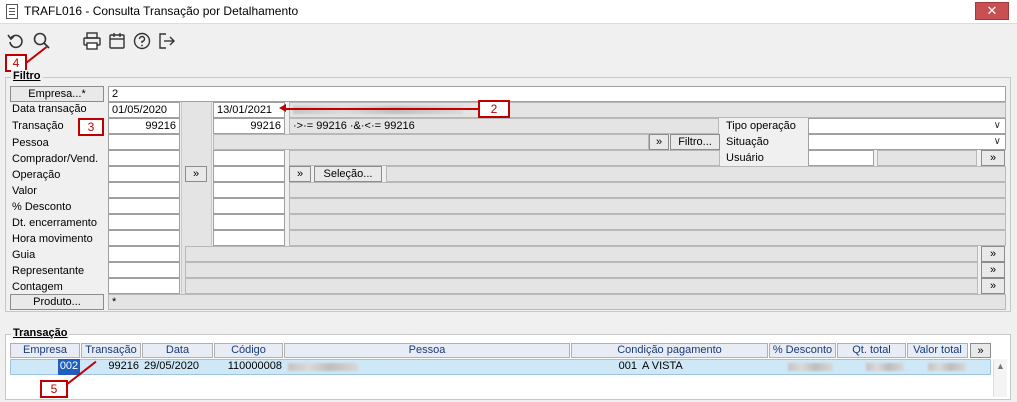 This screenshot has width=1017, height=402. What do you see at coordinates (504, 126) in the screenshot?
I see `transacao-expression: ·>·= 99216 ·&·<·= 99216` at bounding box center [504, 126].